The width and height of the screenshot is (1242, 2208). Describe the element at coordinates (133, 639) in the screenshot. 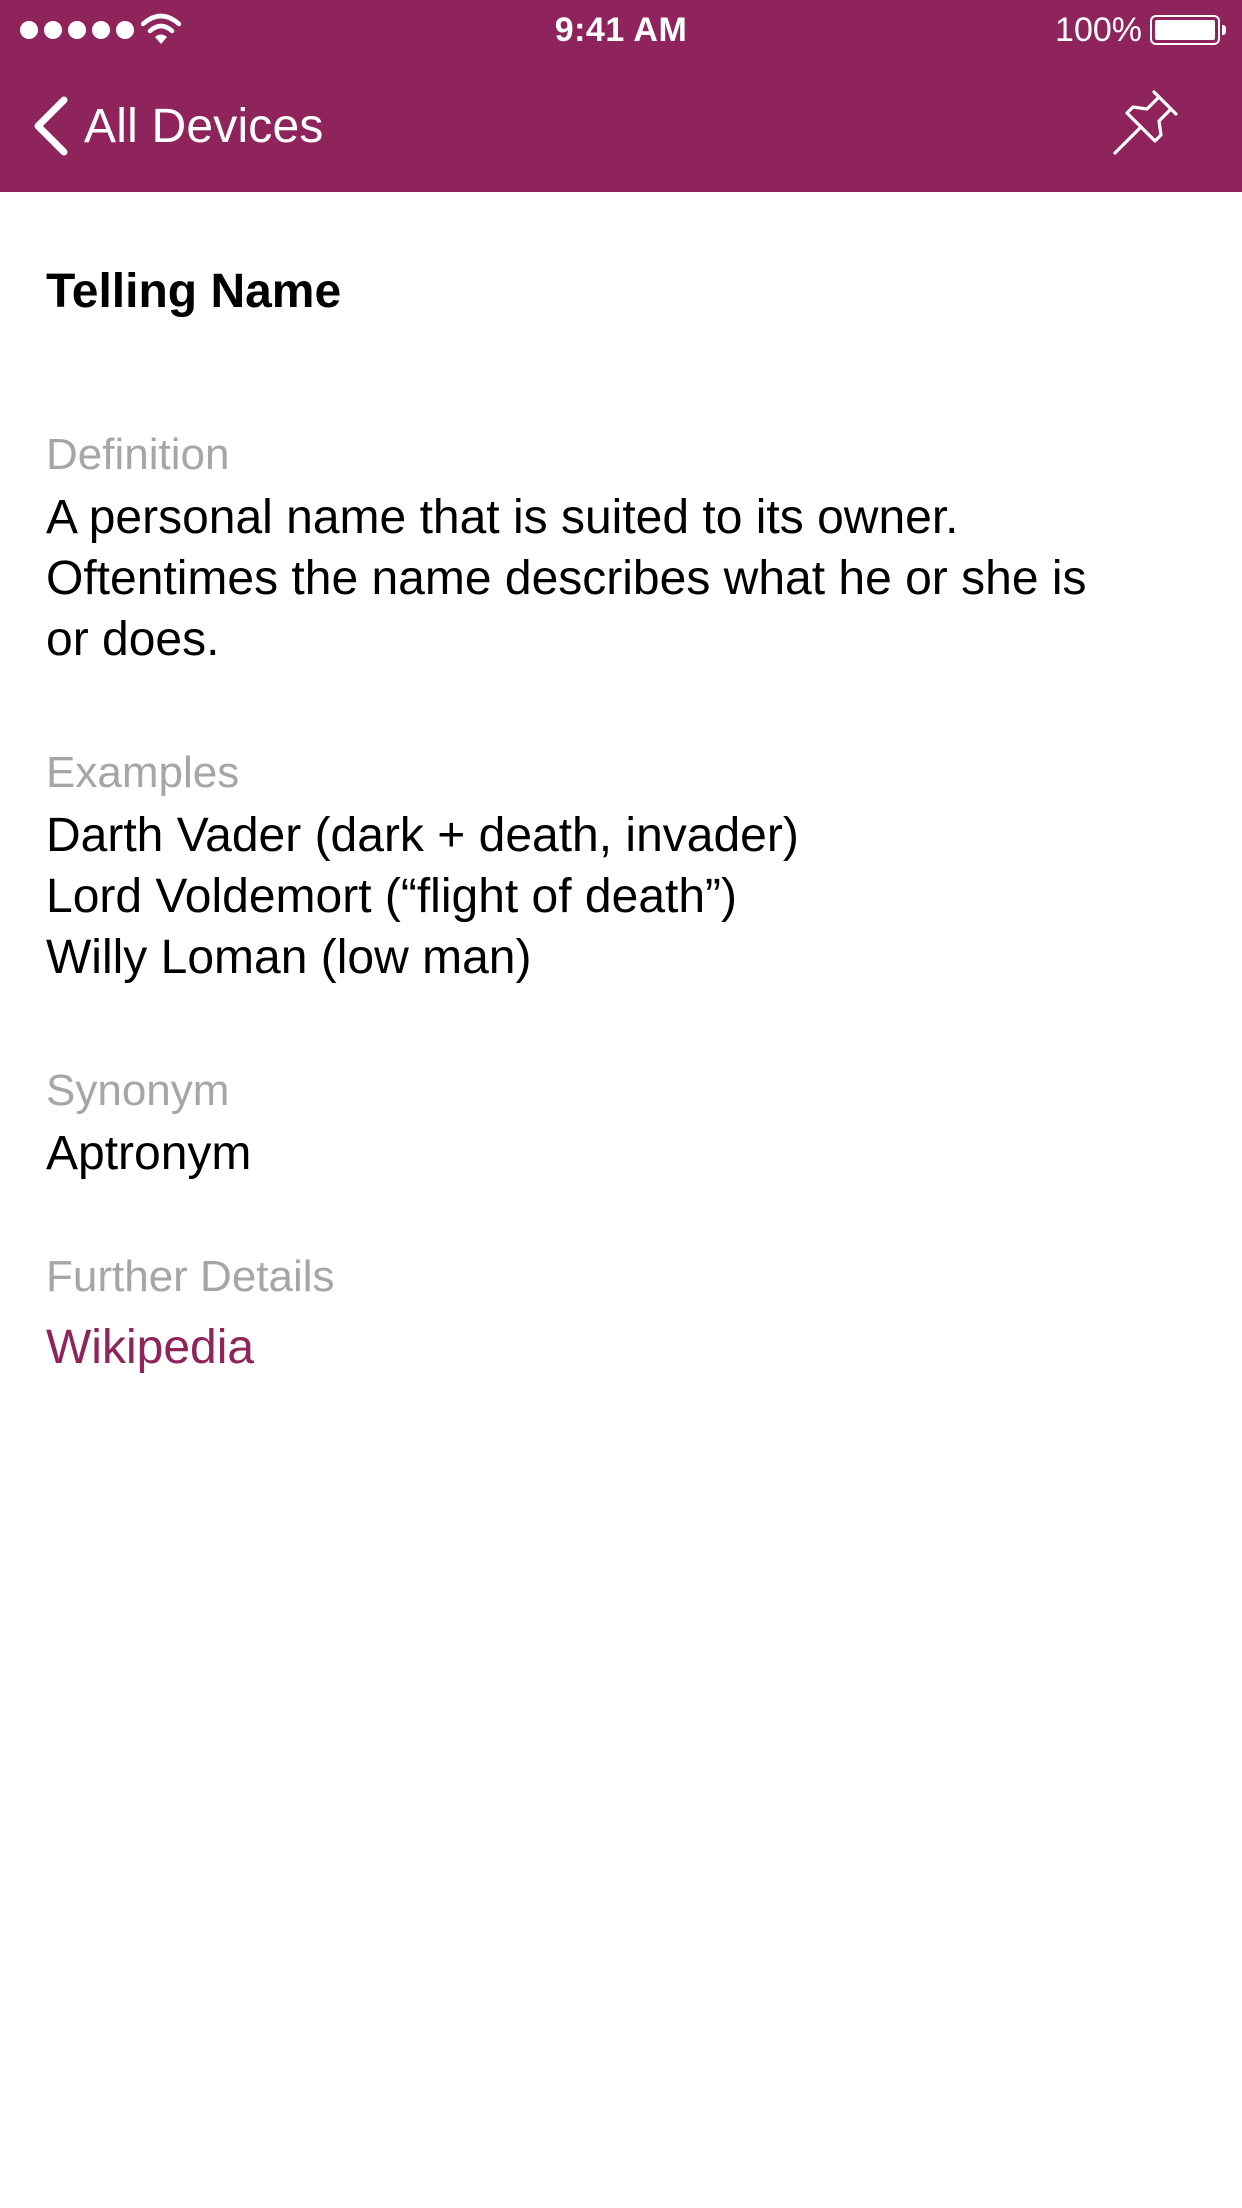

I see `definition-line: or does.` at that location.